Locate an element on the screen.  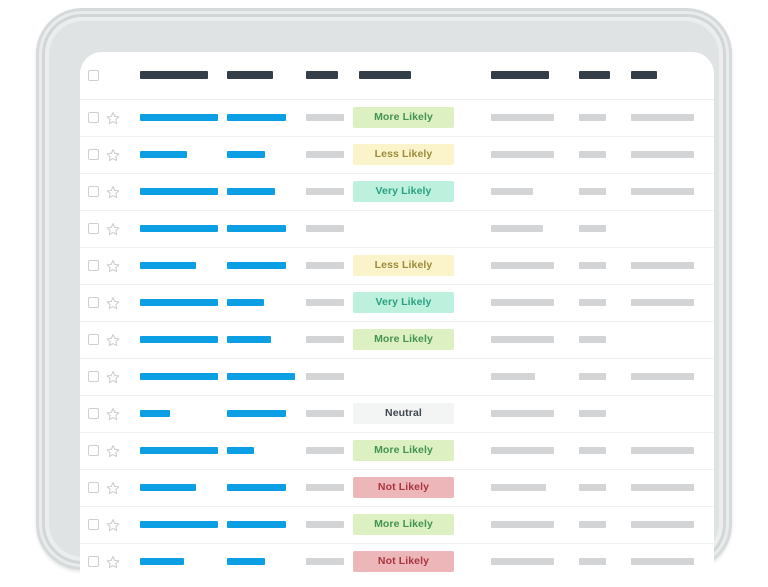
select-all-checkbox is located at coordinates (93, 75).